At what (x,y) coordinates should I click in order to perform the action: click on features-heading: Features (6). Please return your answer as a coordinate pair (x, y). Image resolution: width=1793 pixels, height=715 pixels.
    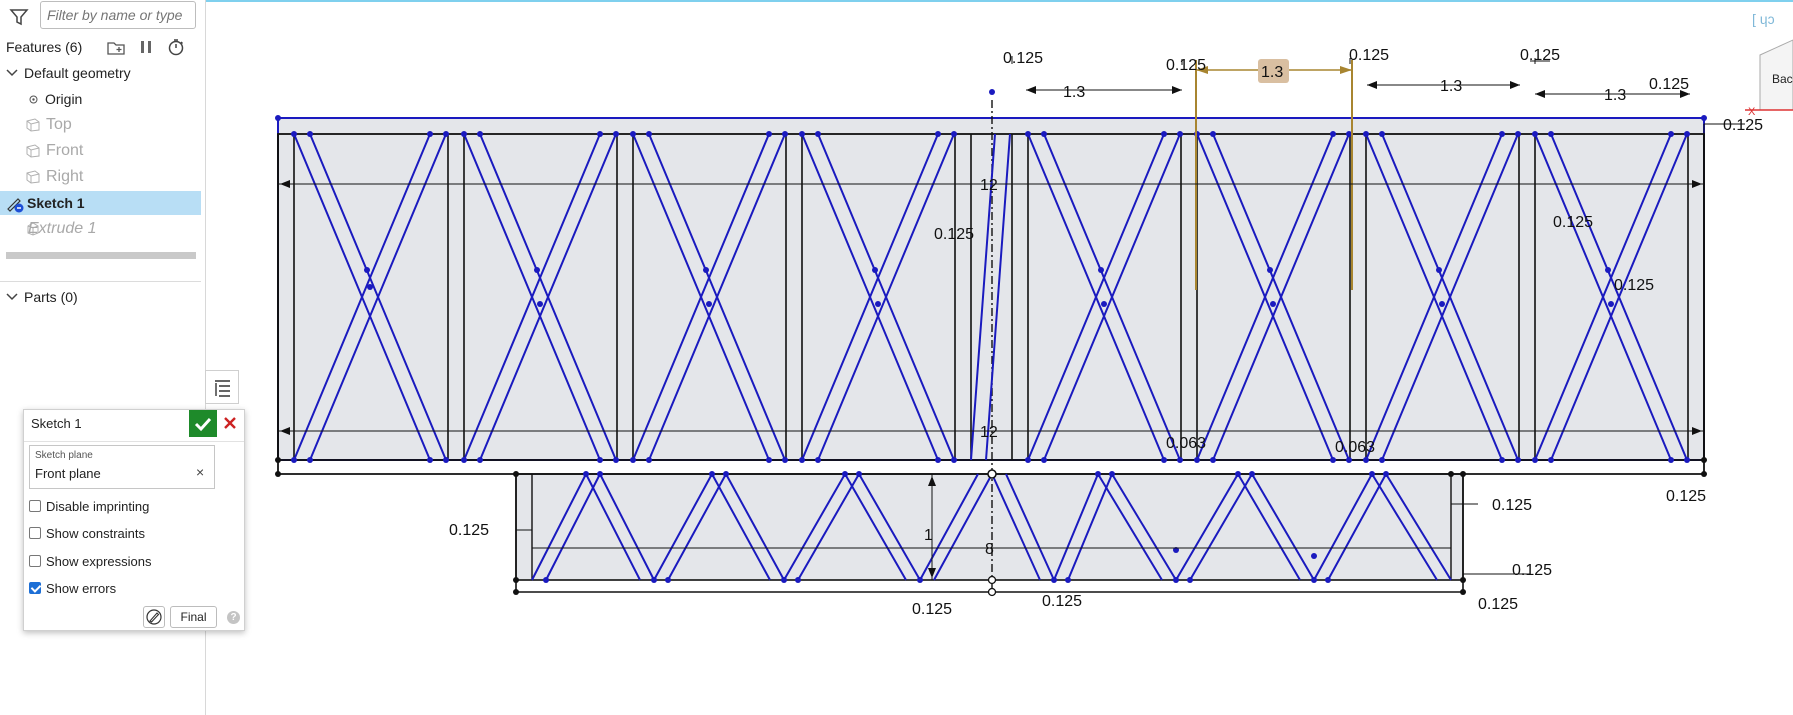
    Looking at the image, I should click on (44, 47).